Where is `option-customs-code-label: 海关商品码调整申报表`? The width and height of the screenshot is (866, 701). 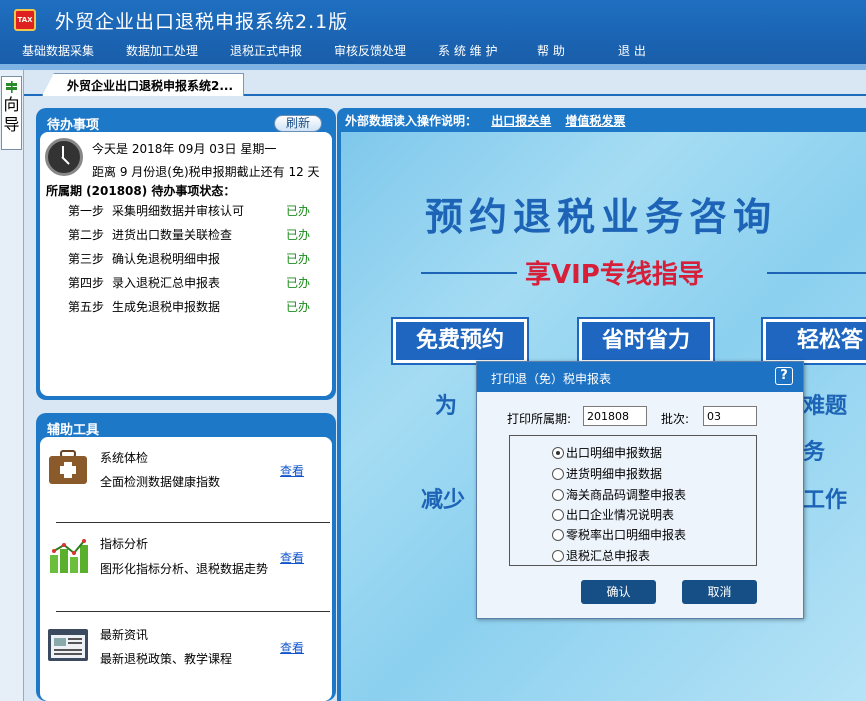 option-customs-code-label: 海关商品码调整申报表 is located at coordinates (626, 495).